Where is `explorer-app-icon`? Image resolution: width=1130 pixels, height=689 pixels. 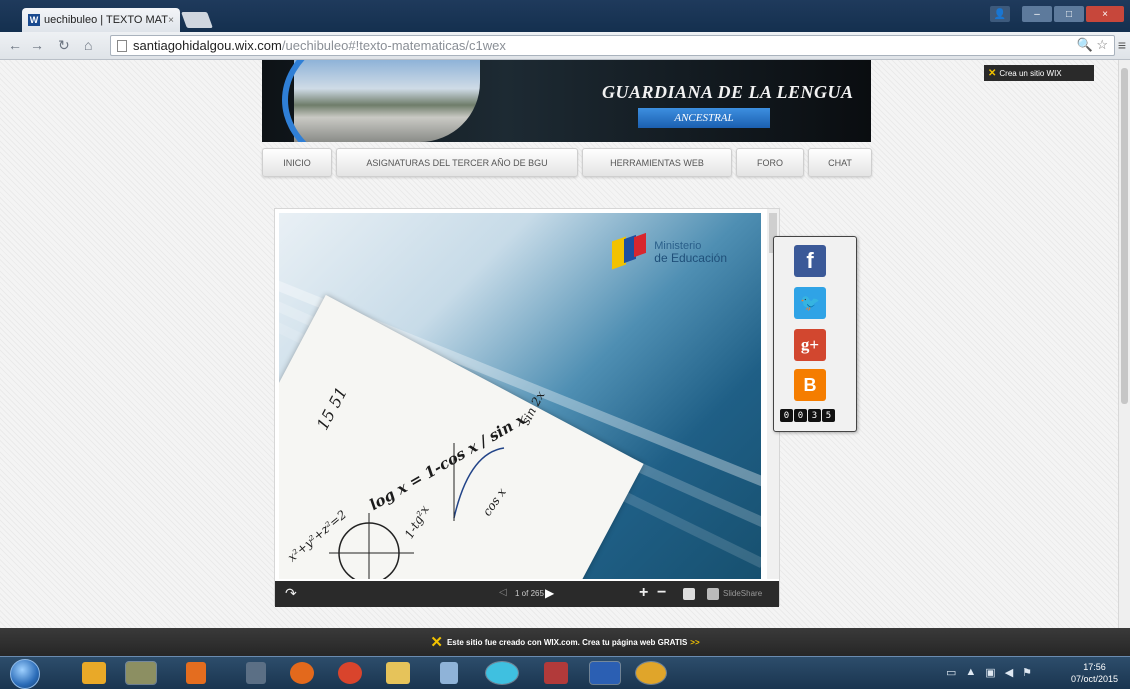 explorer-app-icon is located at coordinates (141, 673).